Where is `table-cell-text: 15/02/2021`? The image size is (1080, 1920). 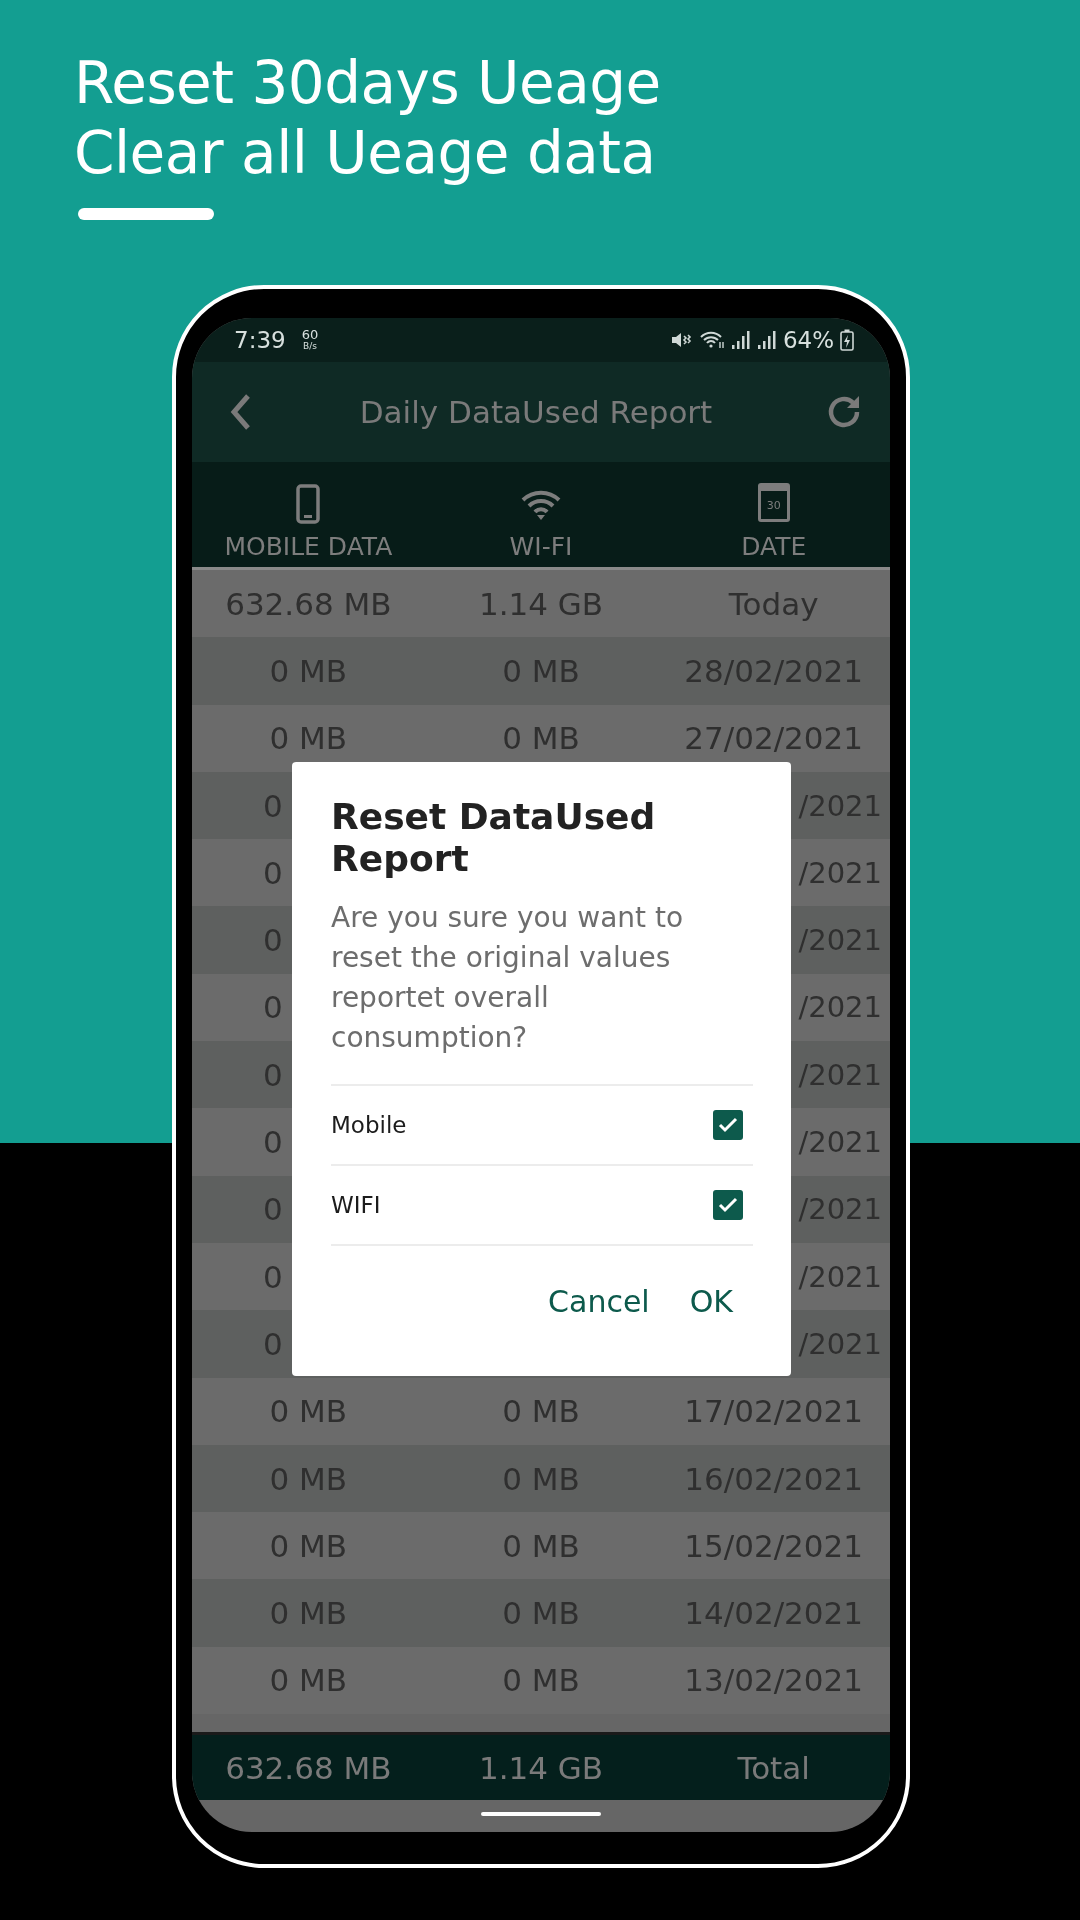
table-cell-text: 15/02/2021 is located at coordinates (773, 1545).